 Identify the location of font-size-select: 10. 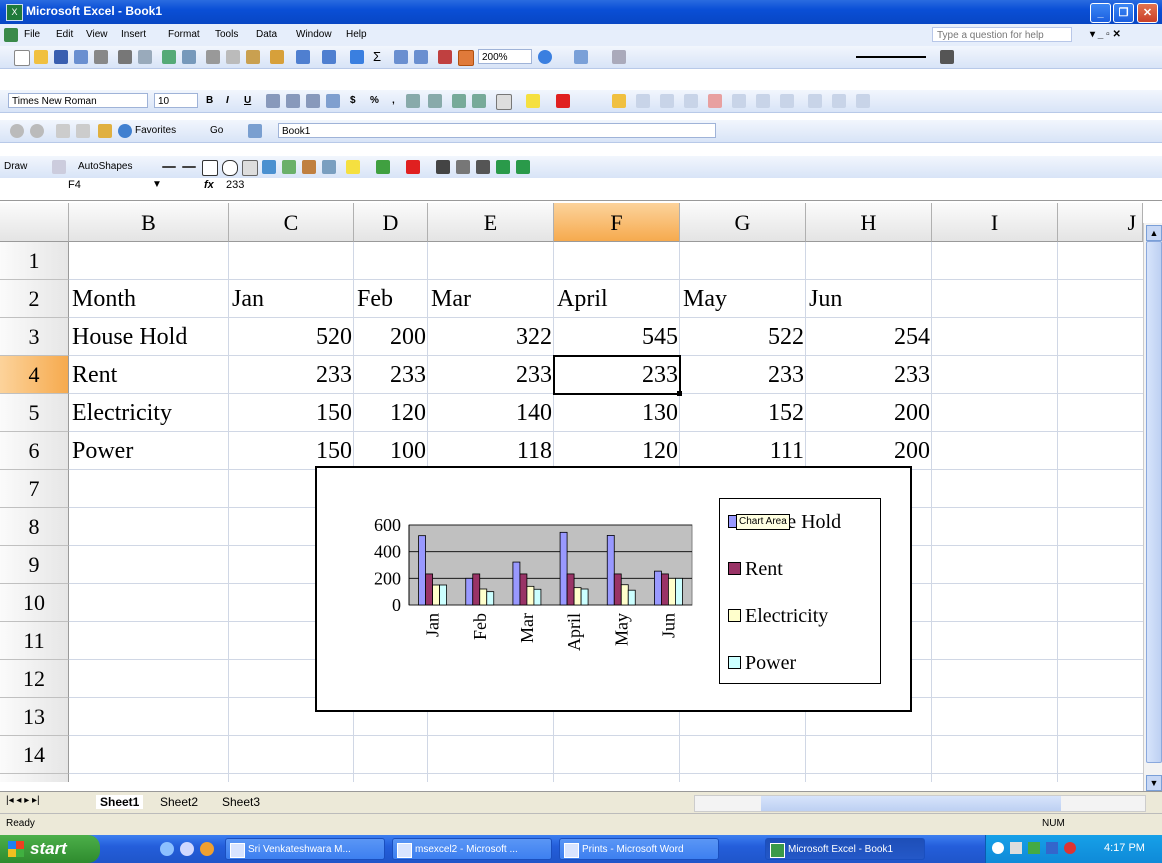
(176, 100).